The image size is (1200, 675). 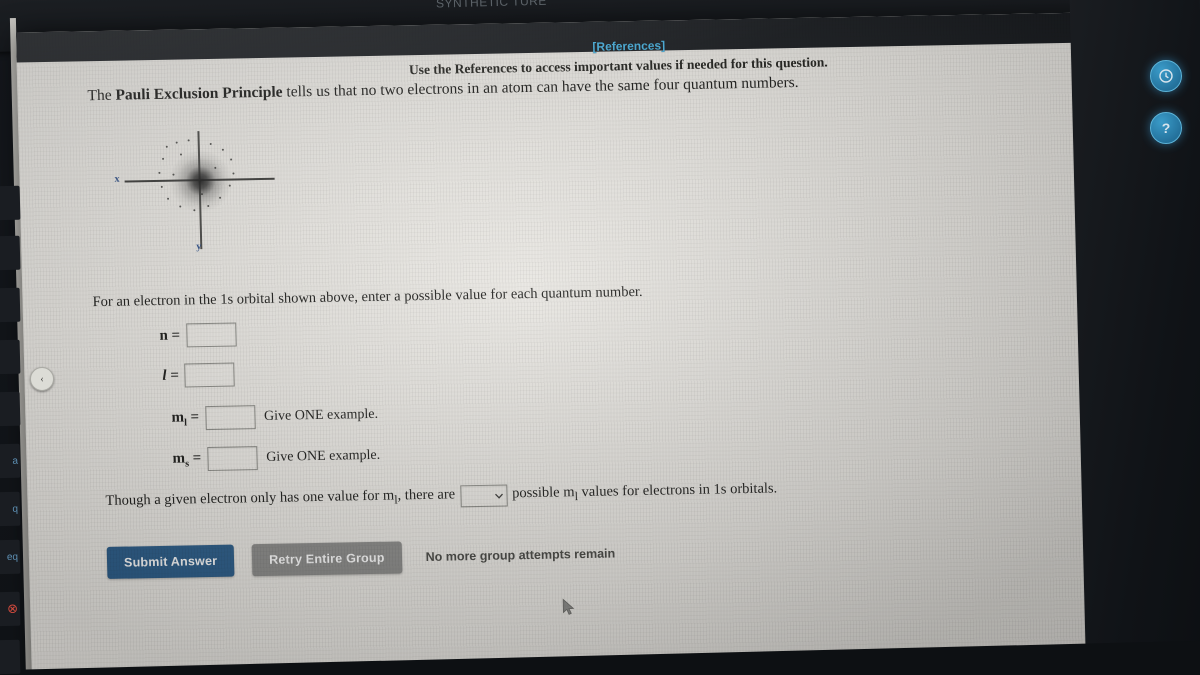 I want to click on field-label-l: l =, so click(x=171, y=375).